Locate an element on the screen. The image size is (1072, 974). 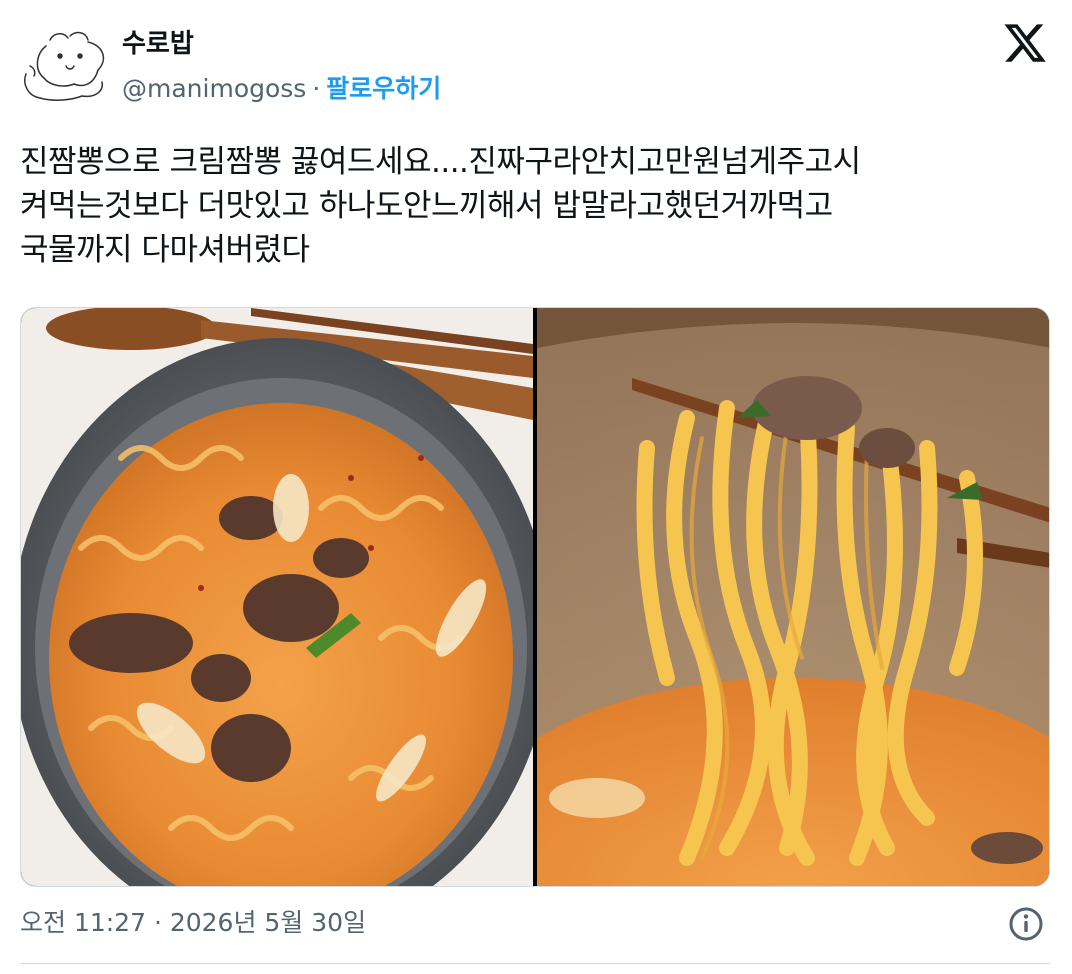
avatar is located at coordinates (66, 65).